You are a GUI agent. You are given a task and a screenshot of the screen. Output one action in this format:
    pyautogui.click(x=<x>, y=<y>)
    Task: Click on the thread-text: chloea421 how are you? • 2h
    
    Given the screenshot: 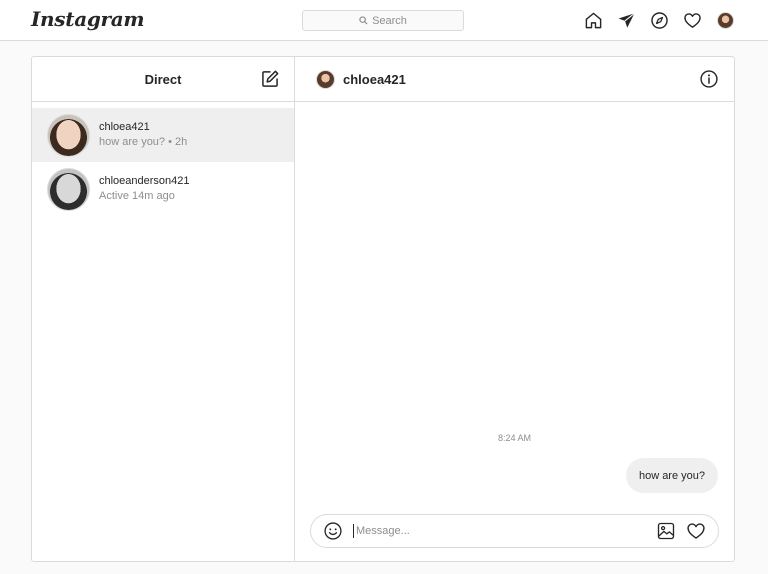 What is the action you would take?
    pyautogui.click(x=143, y=135)
    